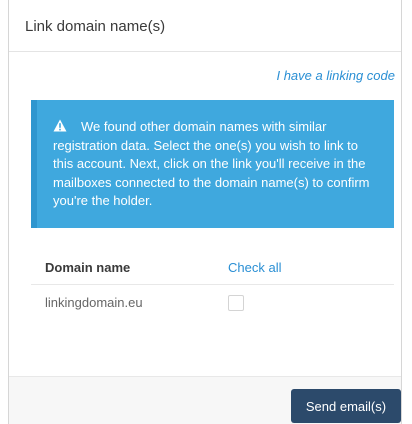  I want to click on table-row: linkingdomain.eu, so click(212, 303).